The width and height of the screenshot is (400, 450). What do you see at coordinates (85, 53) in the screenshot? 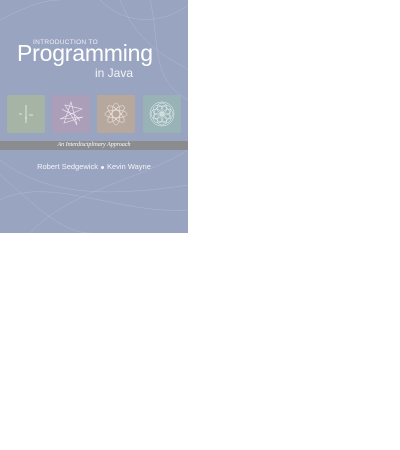
I see `title-main: Programming` at bounding box center [85, 53].